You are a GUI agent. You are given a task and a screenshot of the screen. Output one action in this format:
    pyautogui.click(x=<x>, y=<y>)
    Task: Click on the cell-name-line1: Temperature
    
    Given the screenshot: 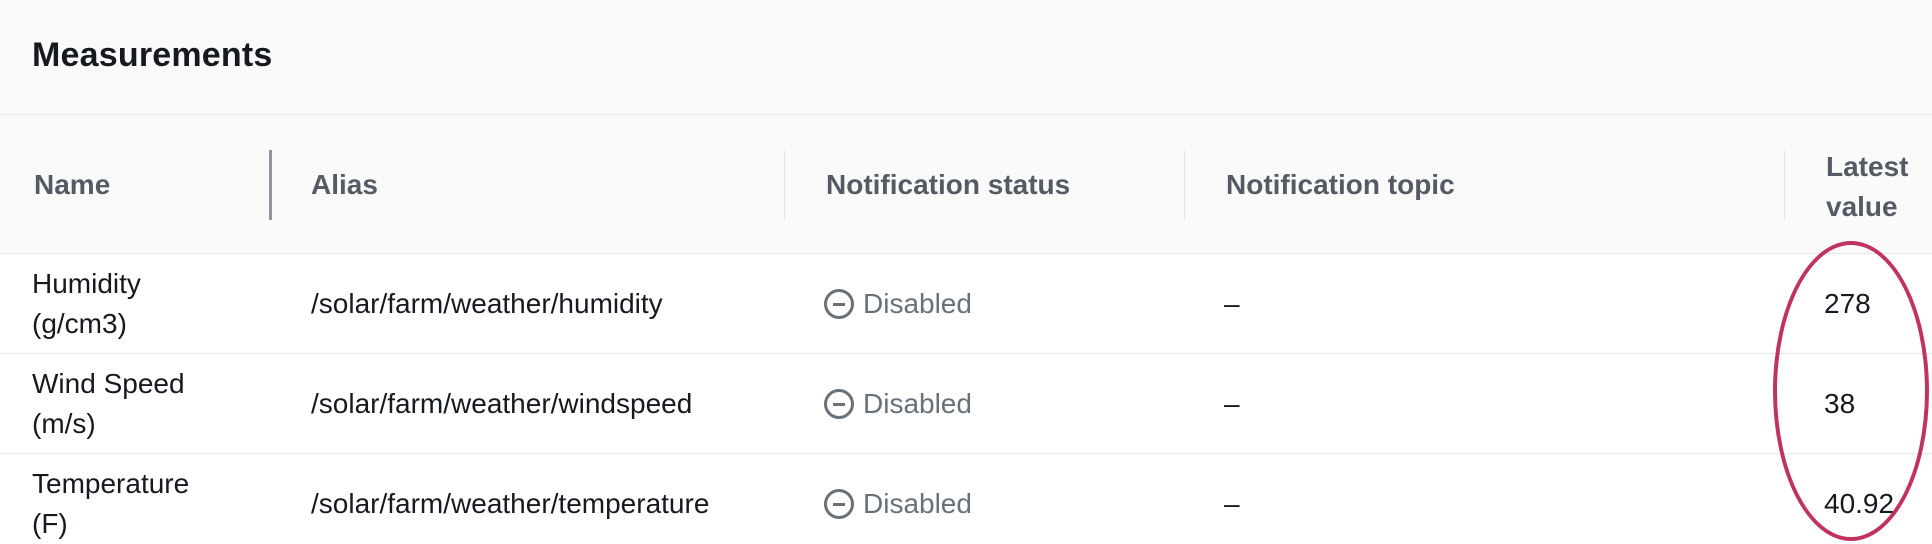 What is the action you would take?
    pyautogui.click(x=111, y=483)
    